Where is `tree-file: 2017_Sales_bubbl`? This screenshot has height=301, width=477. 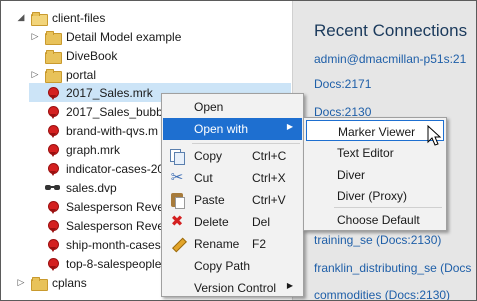
tree-file: 2017_Sales_bubbl is located at coordinates (97, 111).